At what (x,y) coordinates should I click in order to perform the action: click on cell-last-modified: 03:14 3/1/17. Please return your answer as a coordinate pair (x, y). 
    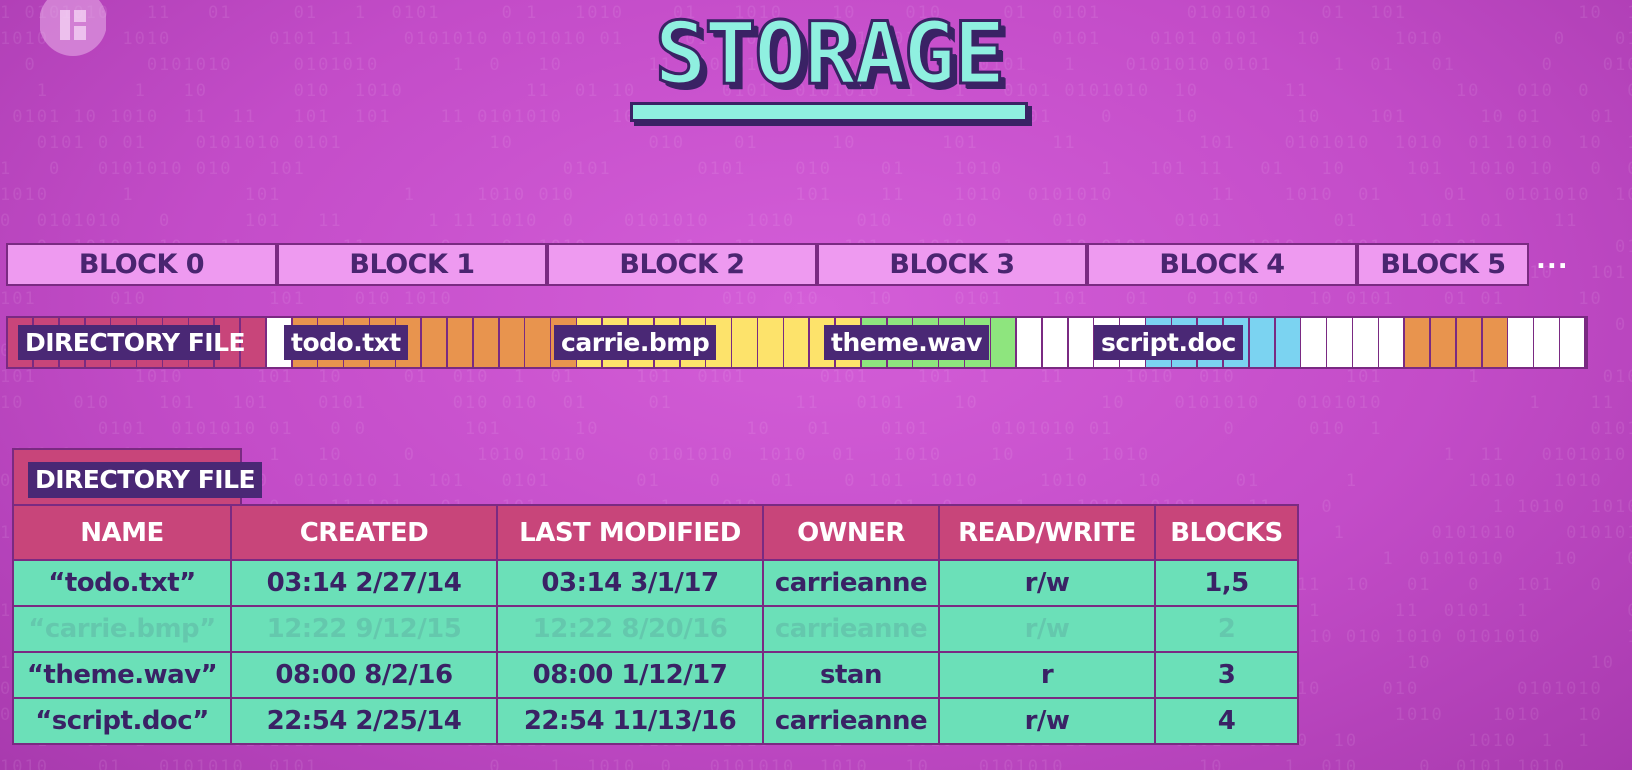
    Looking at the image, I should click on (630, 583).